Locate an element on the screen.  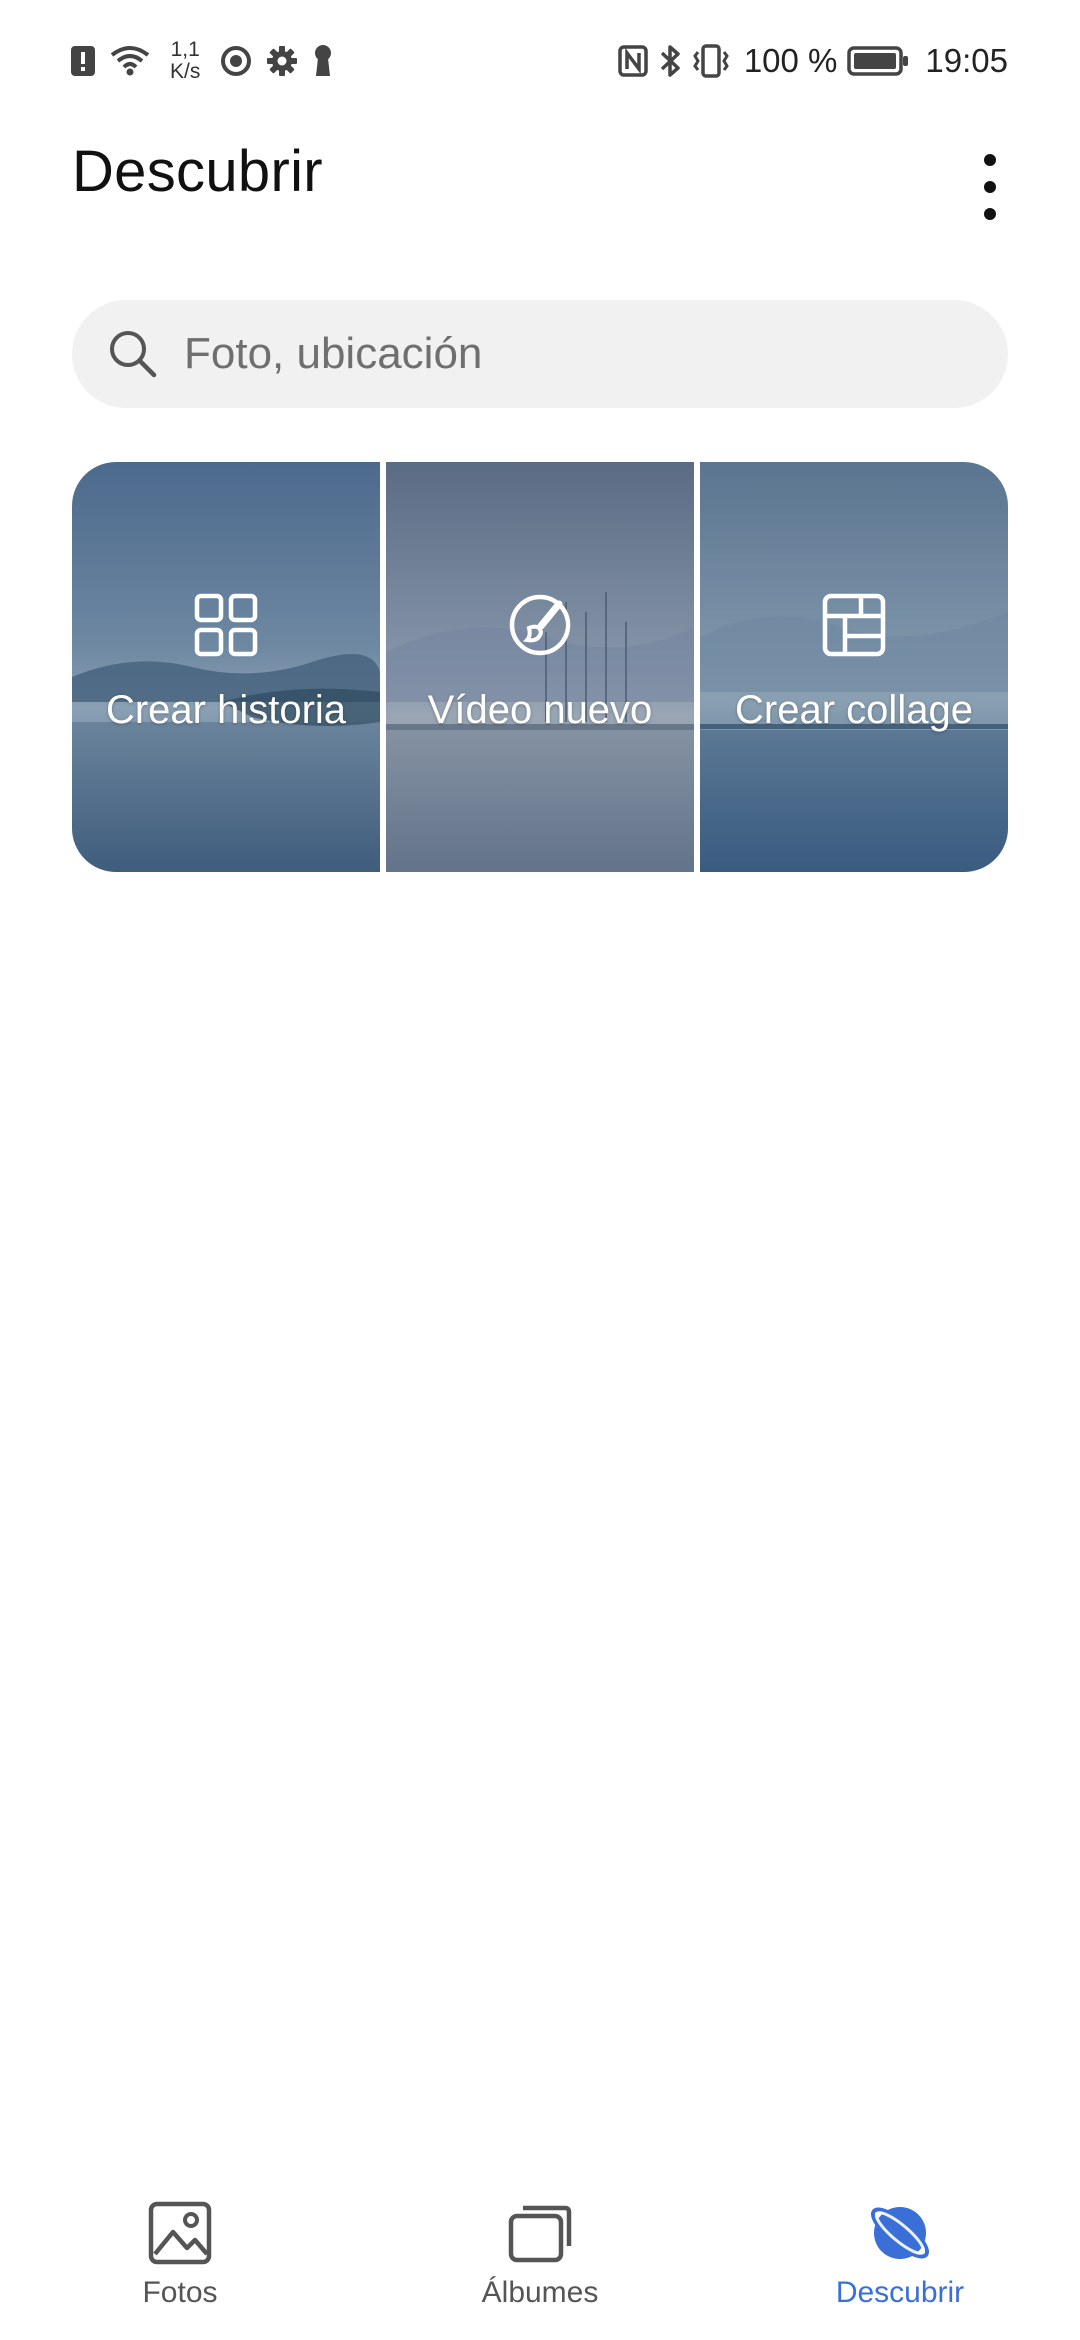
nav-item-albums: Álbumes is located at coordinates (540, 2255).